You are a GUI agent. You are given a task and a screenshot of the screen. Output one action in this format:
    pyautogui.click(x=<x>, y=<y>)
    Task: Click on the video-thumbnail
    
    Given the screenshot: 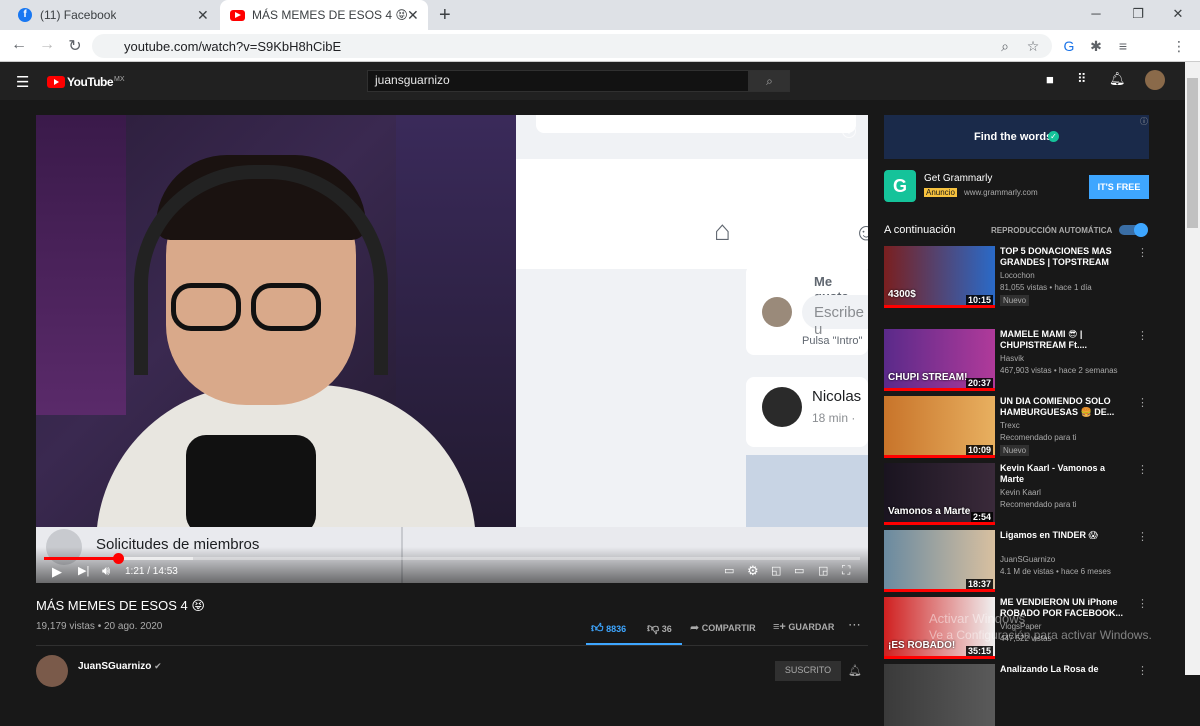 What is the action you would take?
    pyautogui.click(x=939, y=695)
    